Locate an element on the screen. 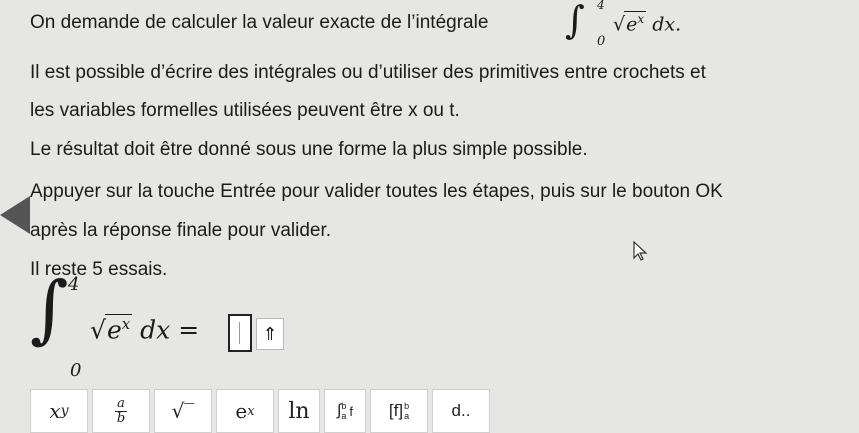 This screenshot has height=433, width=859. exp-button: ex is located at coordinates (245, 411).